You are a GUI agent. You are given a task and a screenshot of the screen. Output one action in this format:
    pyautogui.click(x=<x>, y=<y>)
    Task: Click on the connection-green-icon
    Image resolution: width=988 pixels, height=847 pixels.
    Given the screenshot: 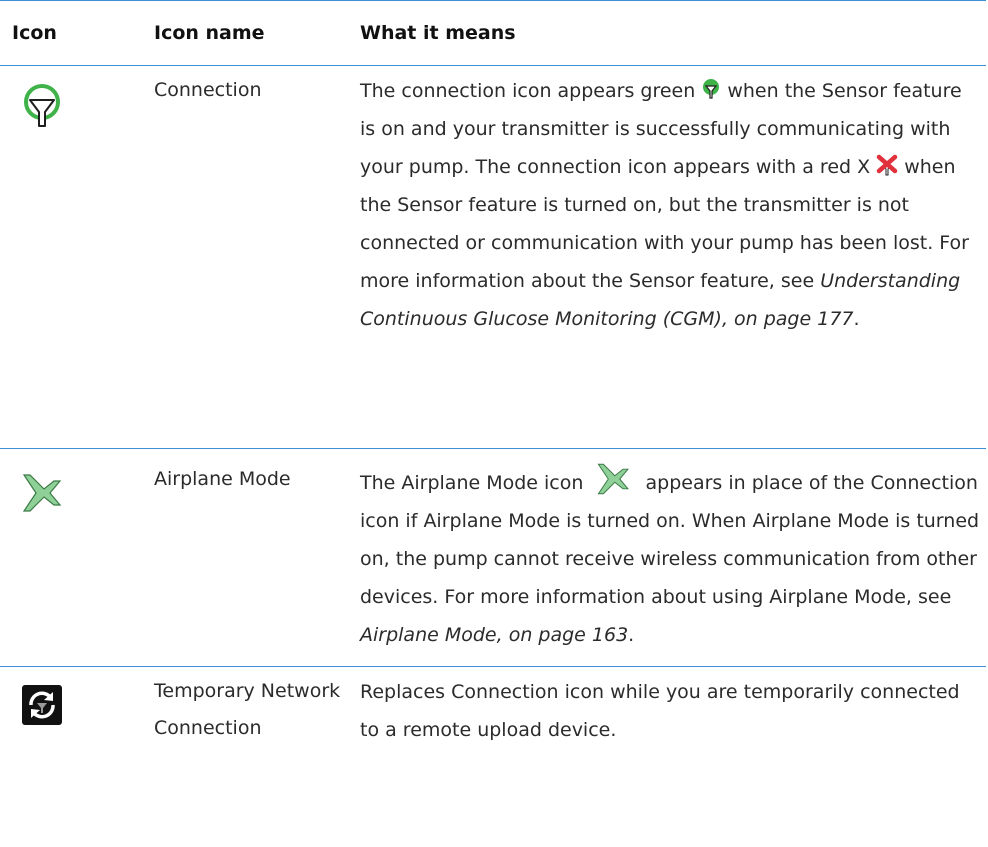 What is the action you would take?
    pyautogui.click(x=711, y=89)
    